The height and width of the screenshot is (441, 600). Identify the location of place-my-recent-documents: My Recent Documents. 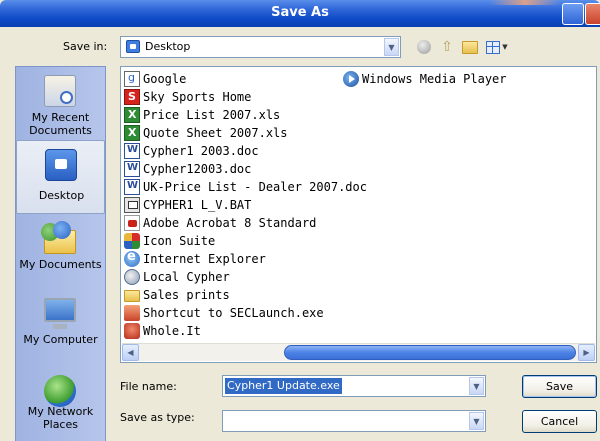
(60, 104).